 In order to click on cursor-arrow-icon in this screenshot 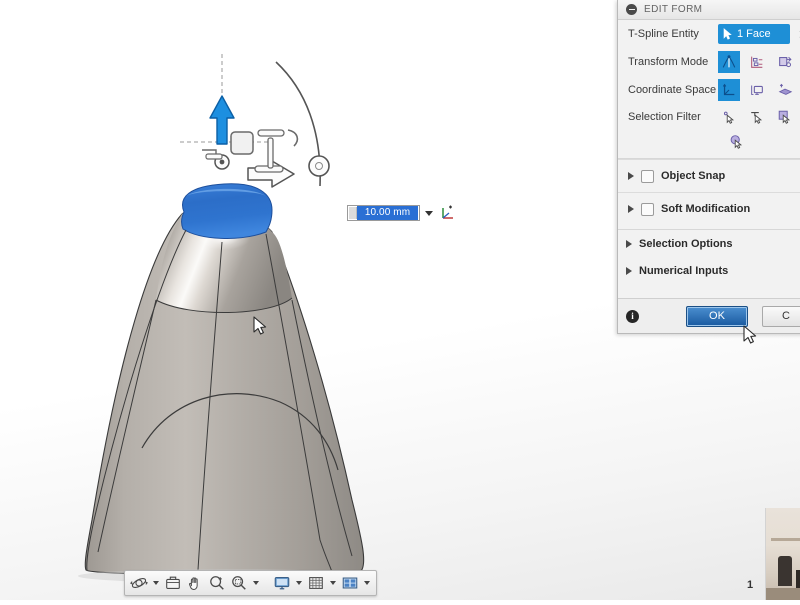, I will do `click(727, 34)`.